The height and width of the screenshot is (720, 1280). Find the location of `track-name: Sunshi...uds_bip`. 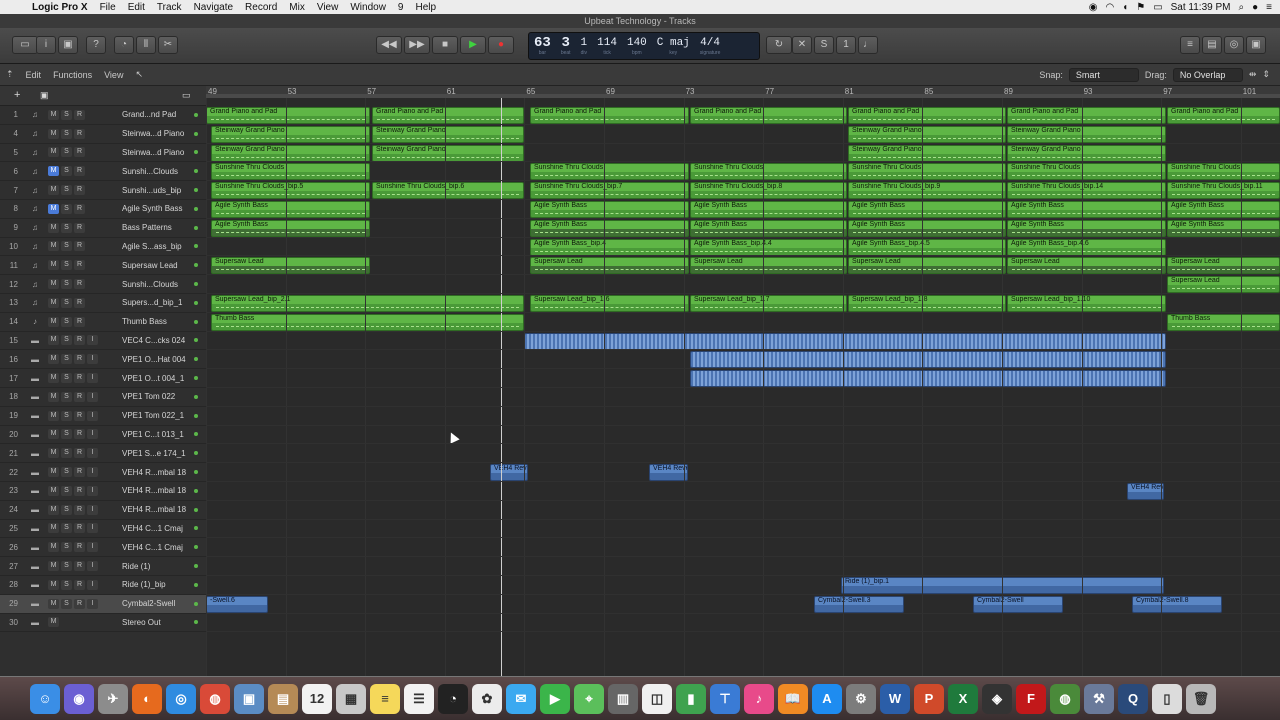

track-name: Sunshi...uds_bip is located at coordinates (159, 190).